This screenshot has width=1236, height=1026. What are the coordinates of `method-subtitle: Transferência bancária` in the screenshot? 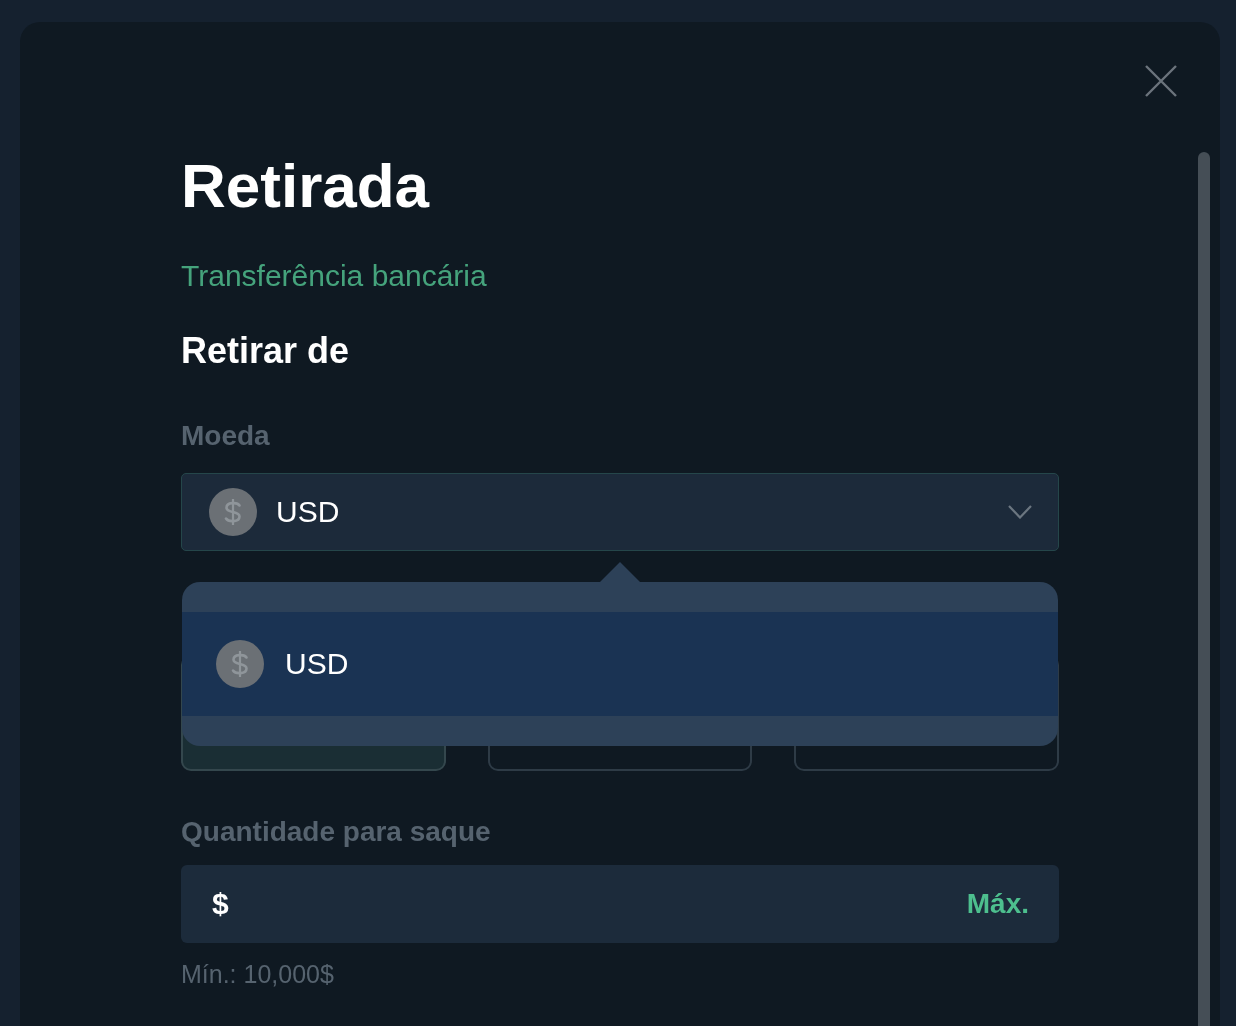 It's located at (334, 276).